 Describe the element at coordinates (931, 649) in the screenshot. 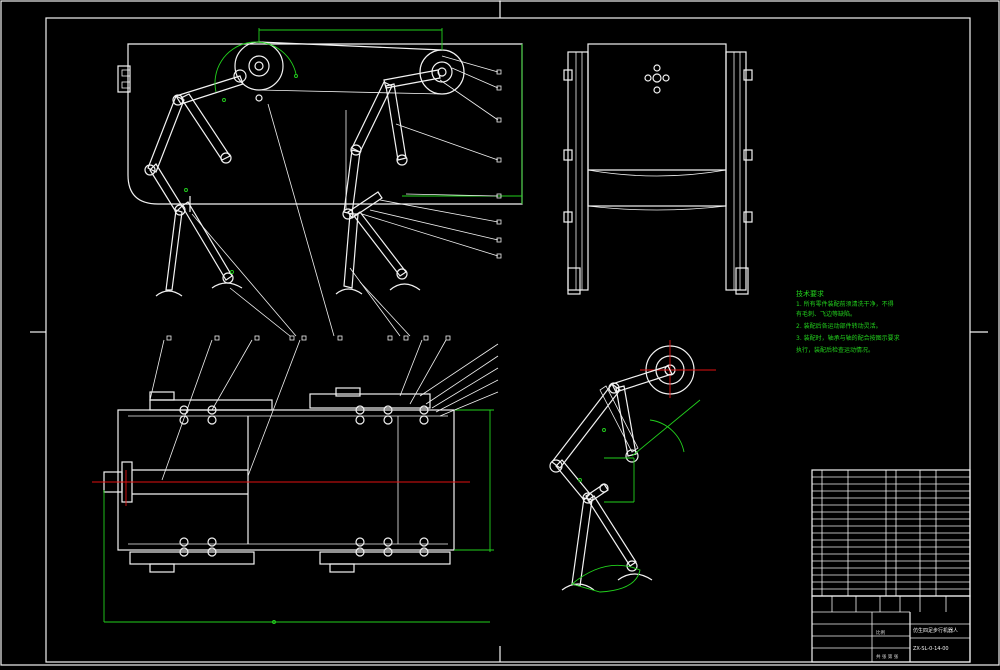

I see `drawing-number: ZX-SL-0-14-00` at that location.